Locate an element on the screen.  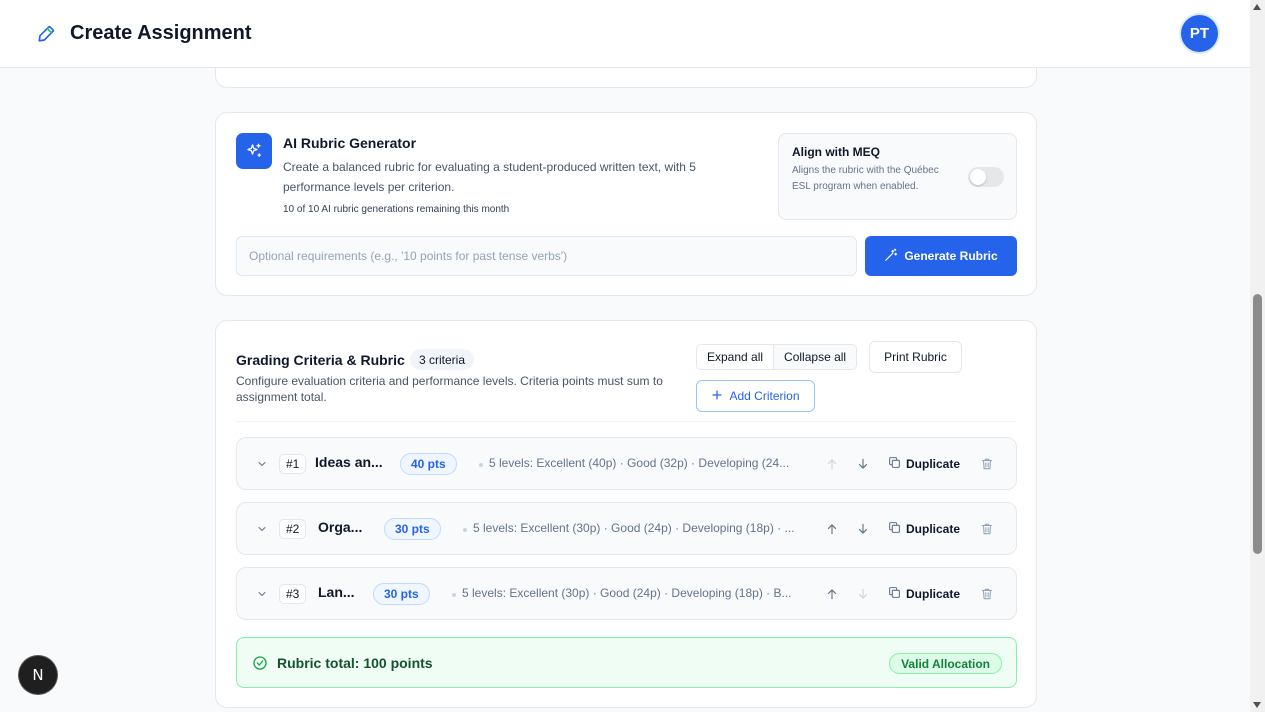
meq-title: Align with MEQ is located at coordinates (836, 152).